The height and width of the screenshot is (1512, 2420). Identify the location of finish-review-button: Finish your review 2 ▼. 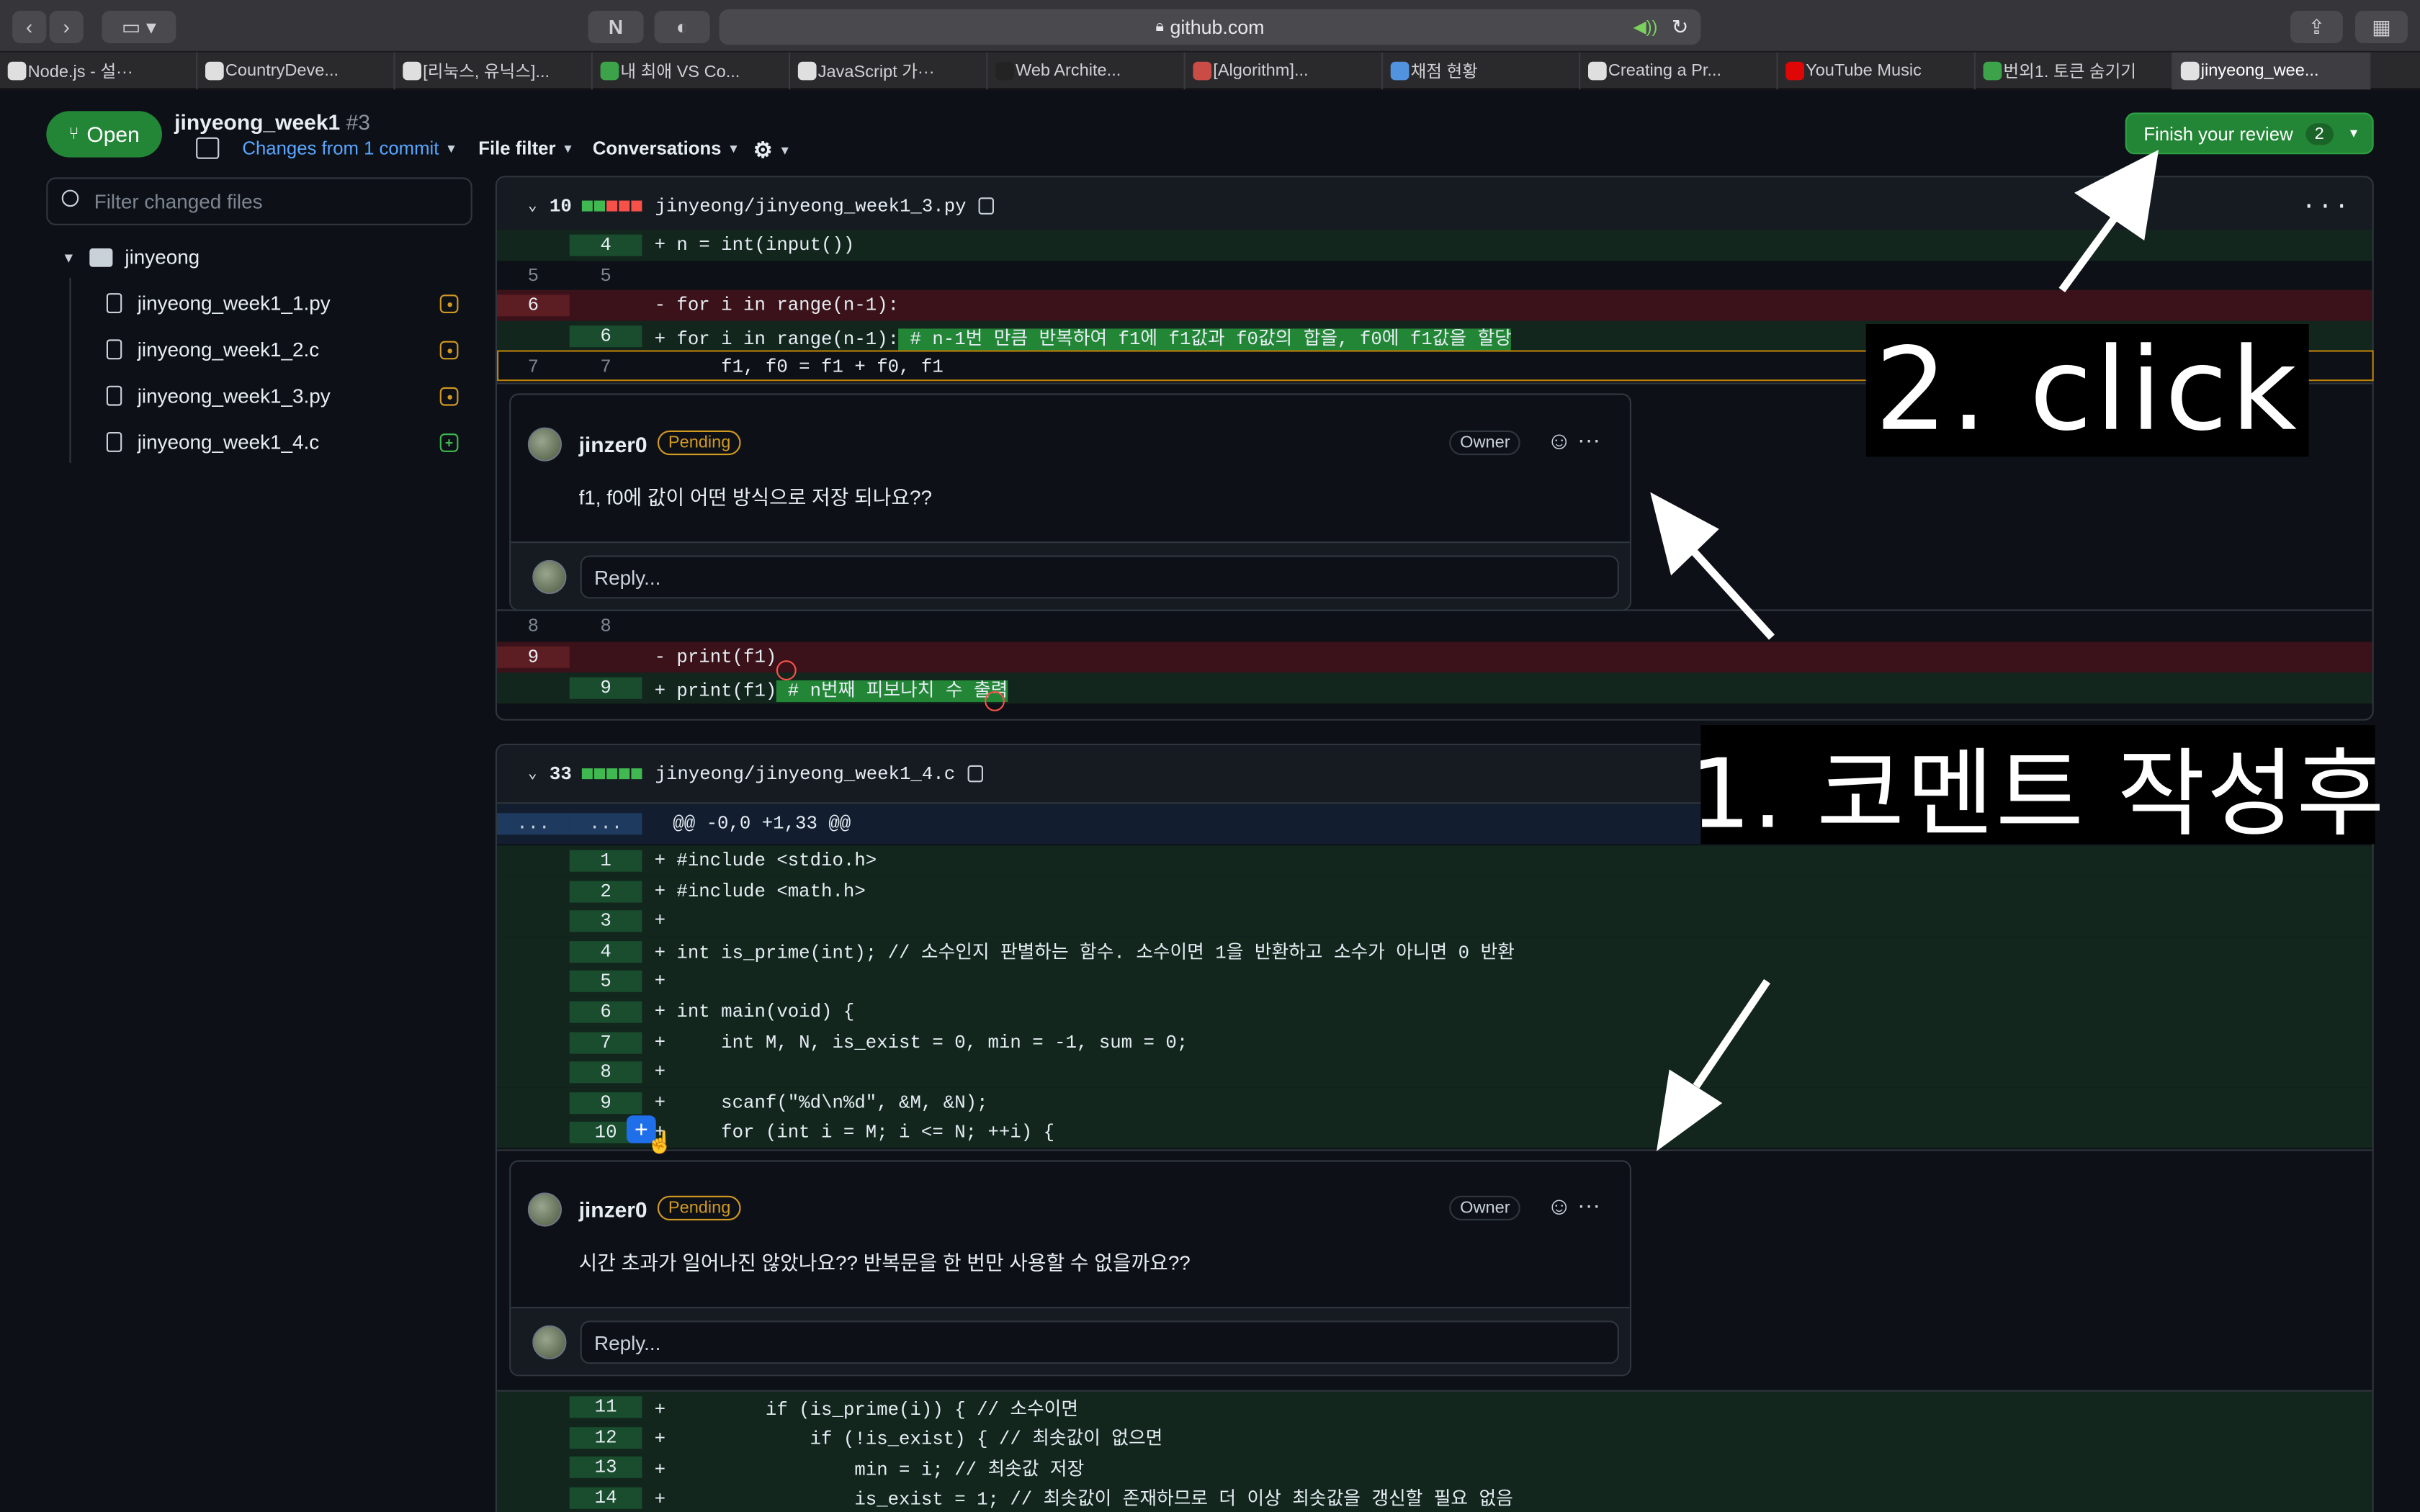
(2249, 133).